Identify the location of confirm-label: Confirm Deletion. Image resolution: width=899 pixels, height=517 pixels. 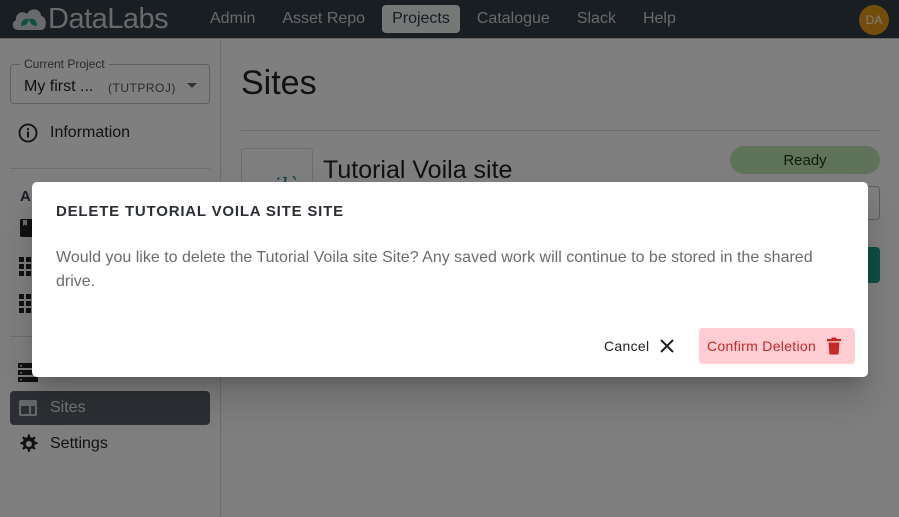
(762, 346).